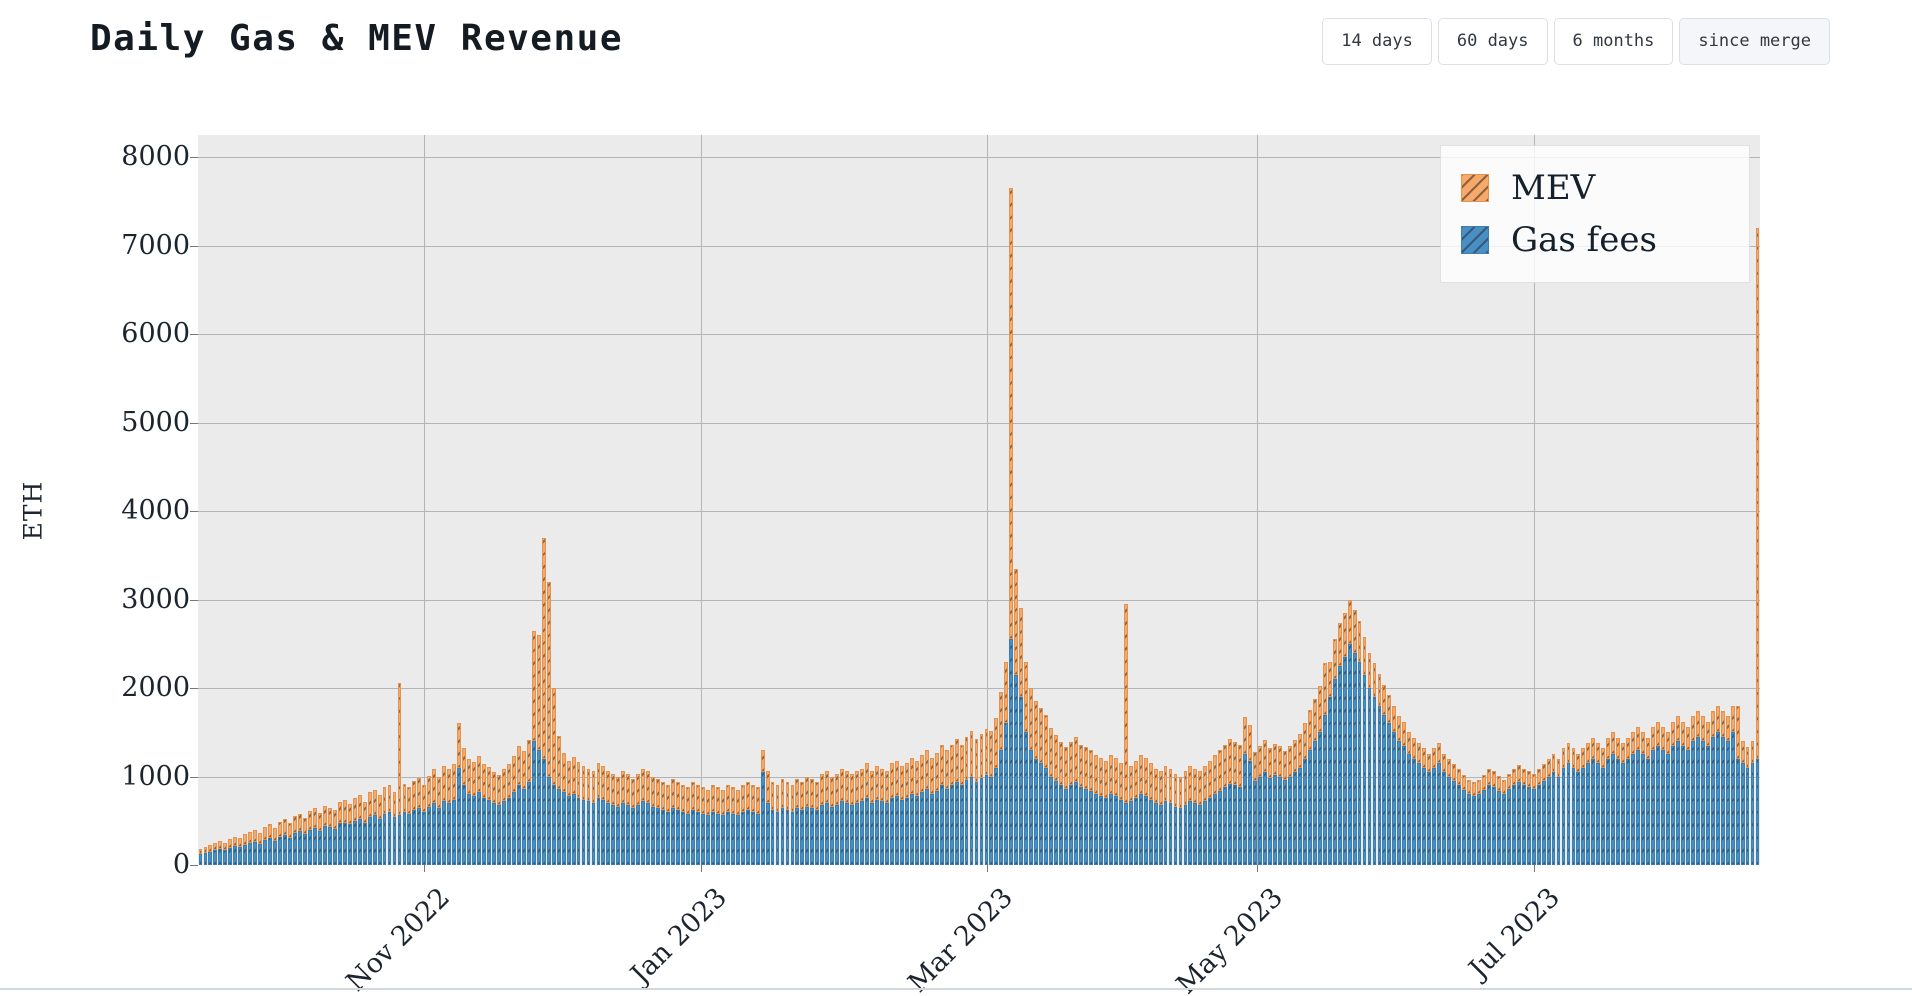 The width and height of the screenshot is (1912, 996). Describe the element at coordinates (1613, 42) in the screenshot. I see `range-button-6-months: 6 months` at that location.